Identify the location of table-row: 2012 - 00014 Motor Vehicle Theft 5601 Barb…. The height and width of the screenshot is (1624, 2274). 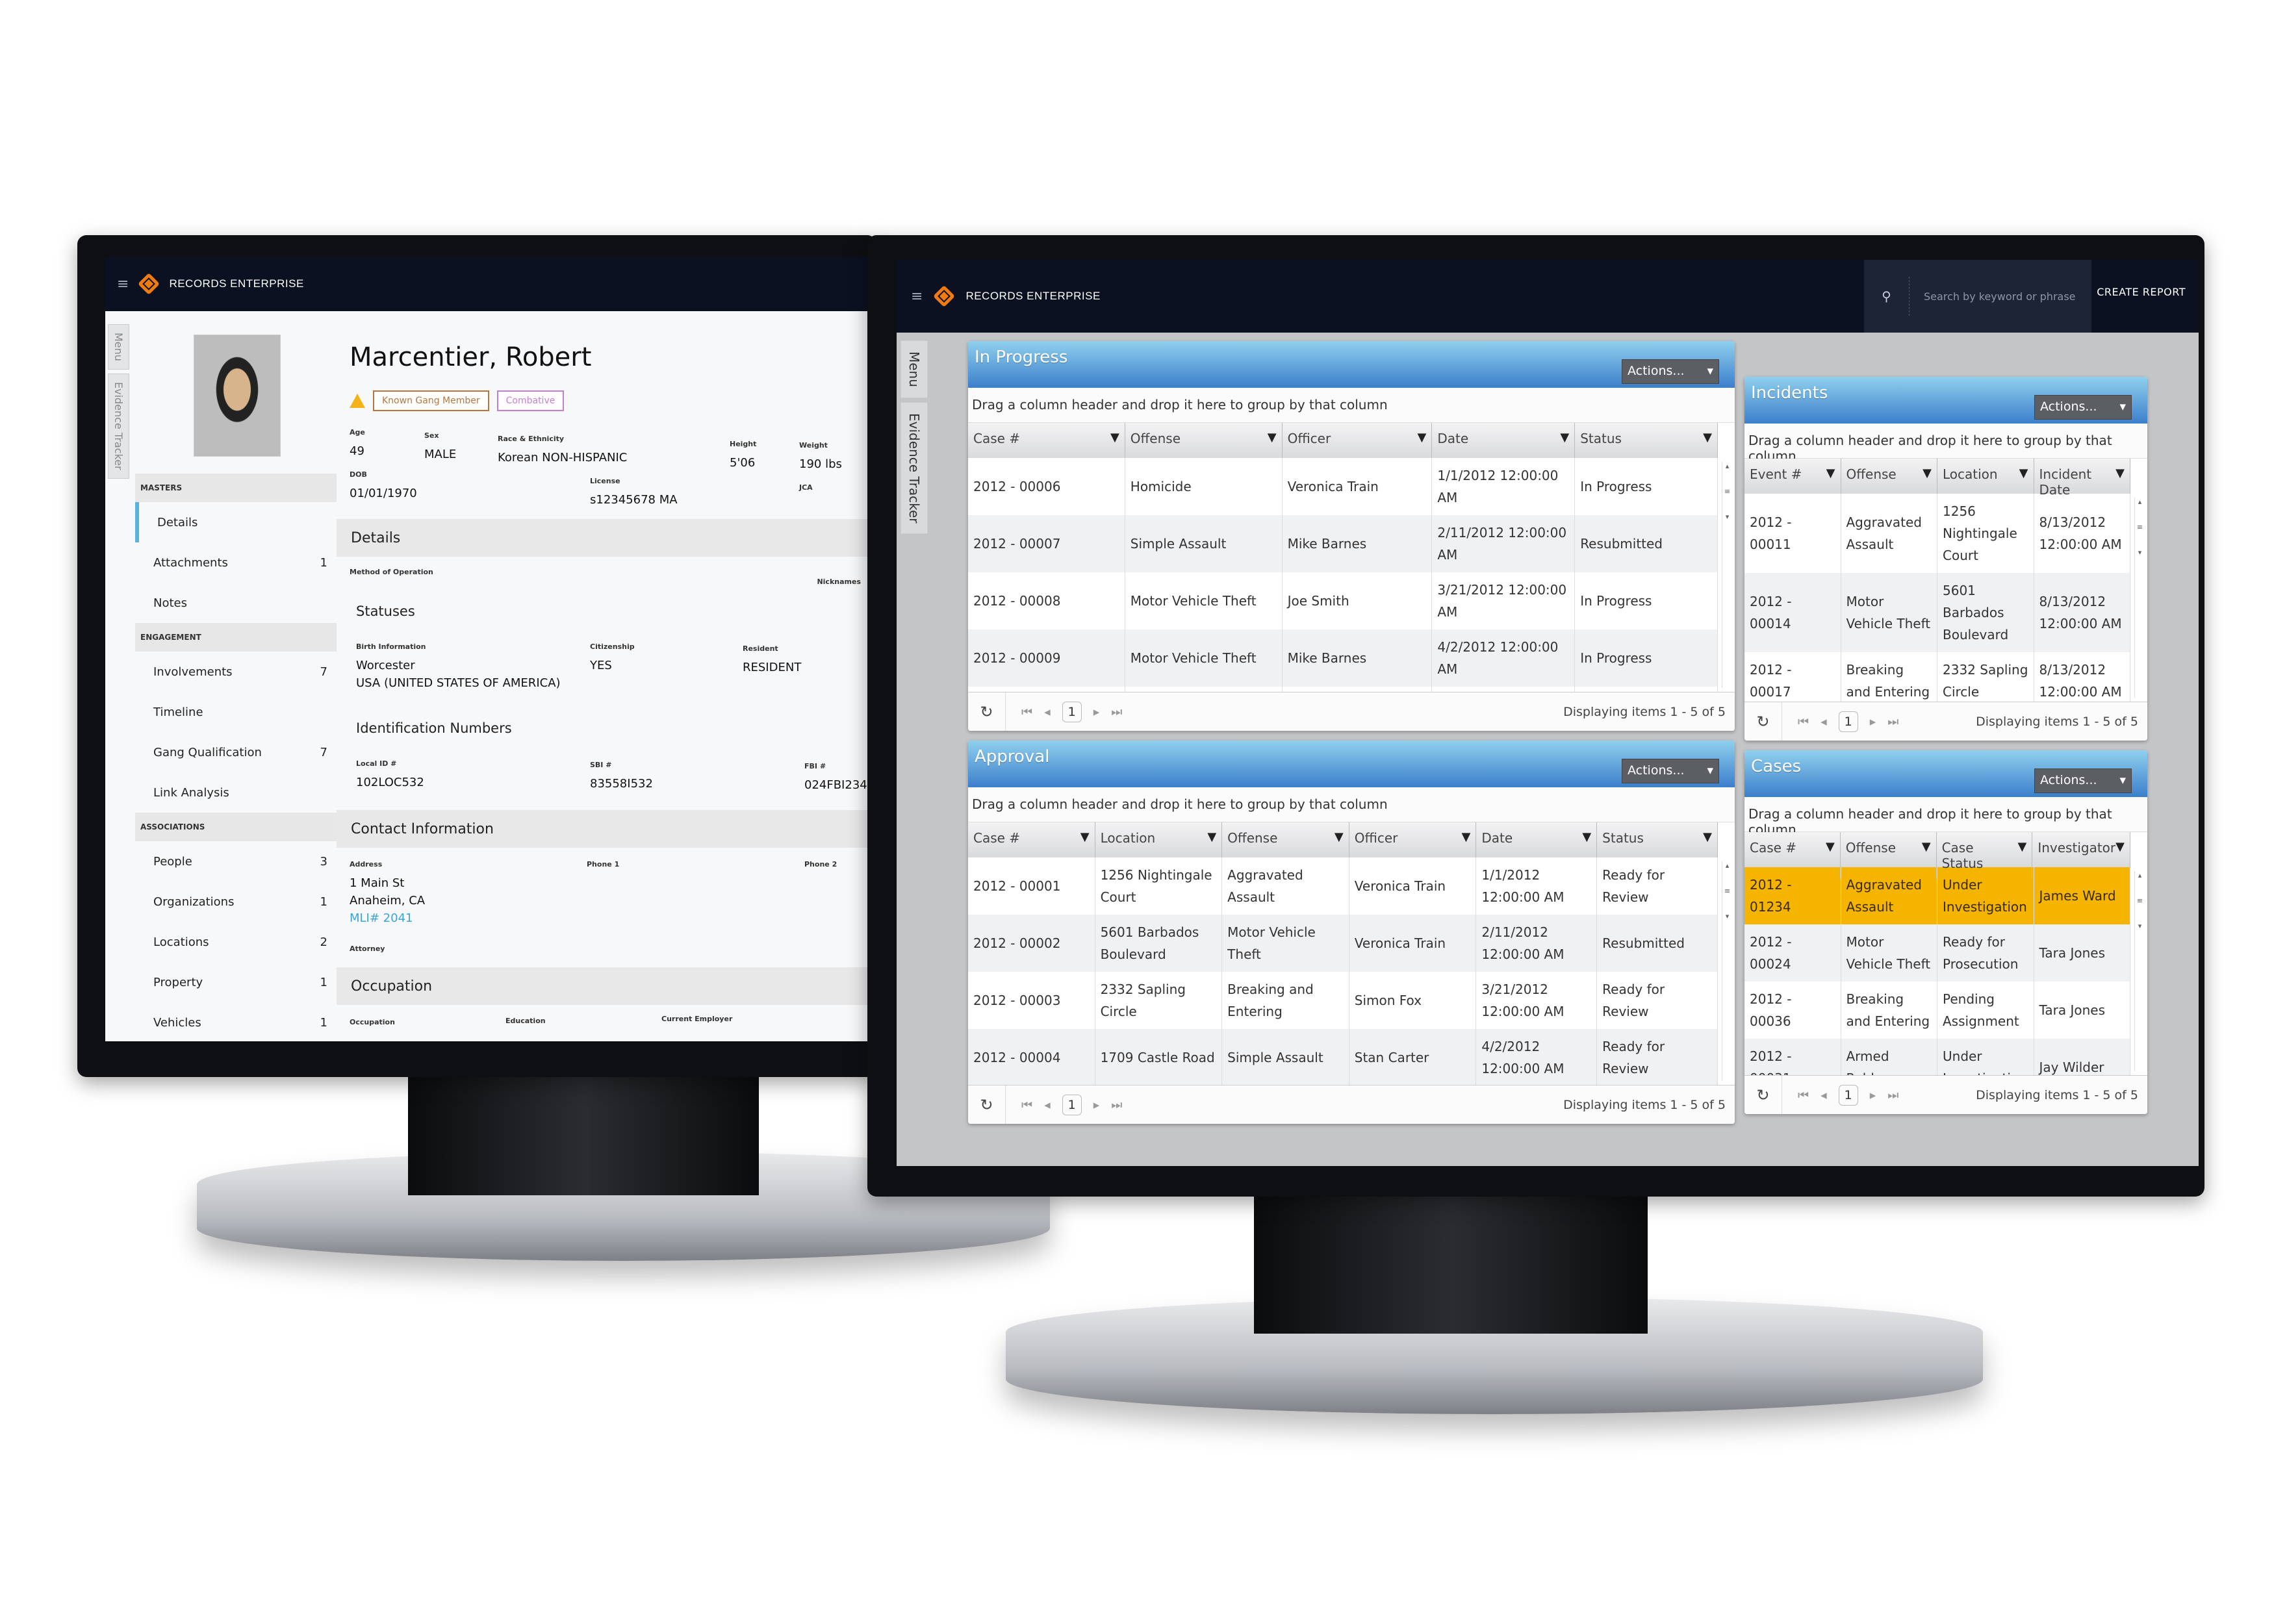
(1937, 612).